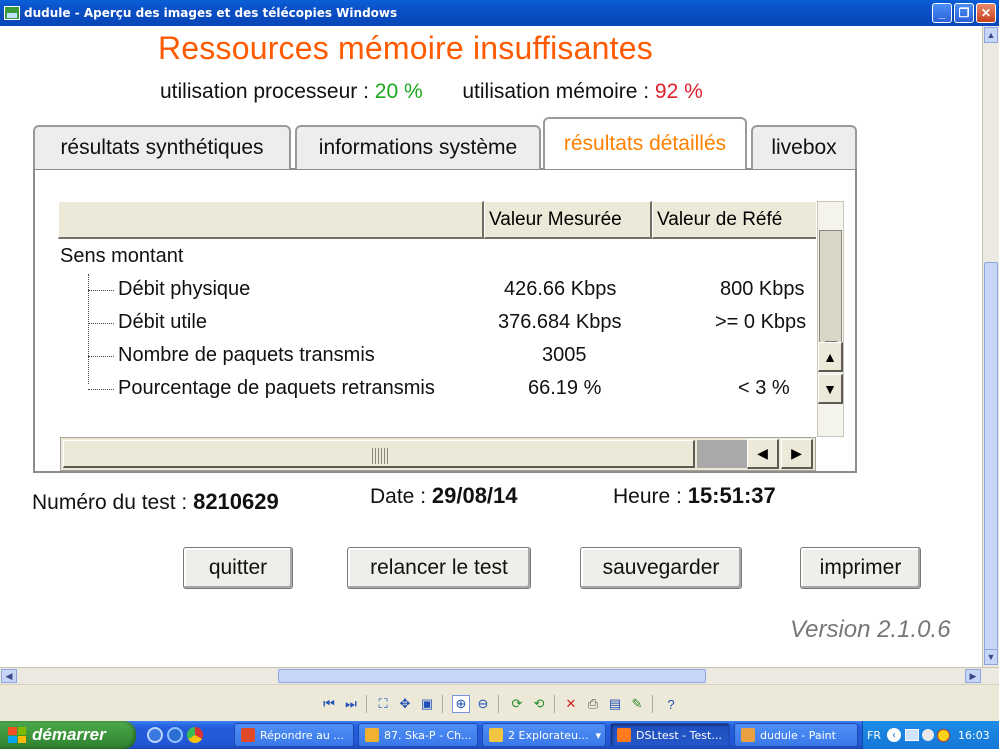 The image size is (999, 749). What do you see at coordinates (943, 735) in the screenshot?
I see `antivirus-icon` at bounding box center [943, 735].